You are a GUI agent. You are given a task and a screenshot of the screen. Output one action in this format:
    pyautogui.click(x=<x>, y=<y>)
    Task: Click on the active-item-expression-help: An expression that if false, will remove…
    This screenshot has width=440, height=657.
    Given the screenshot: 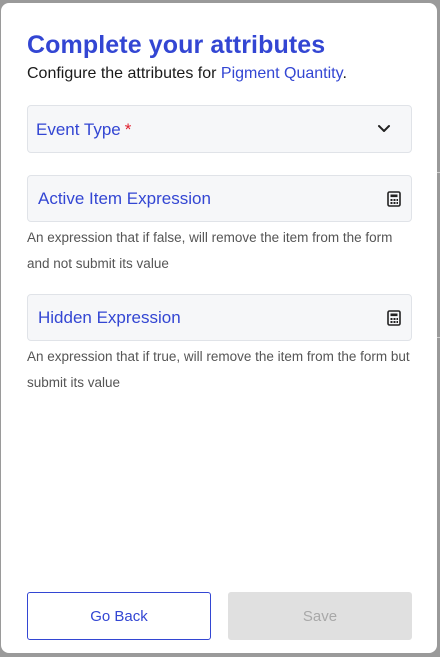 What is the action you would take?
    pyautogui.click(x=210, y=250)
    